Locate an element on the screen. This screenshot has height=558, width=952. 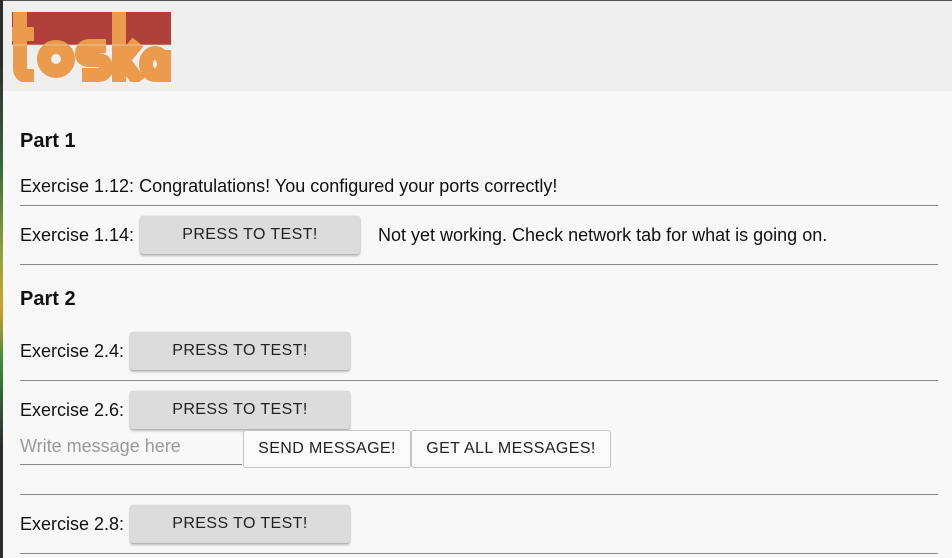
get-all-messages-button: GET ALL MESSAGES! is located at coordinates (511, 449).